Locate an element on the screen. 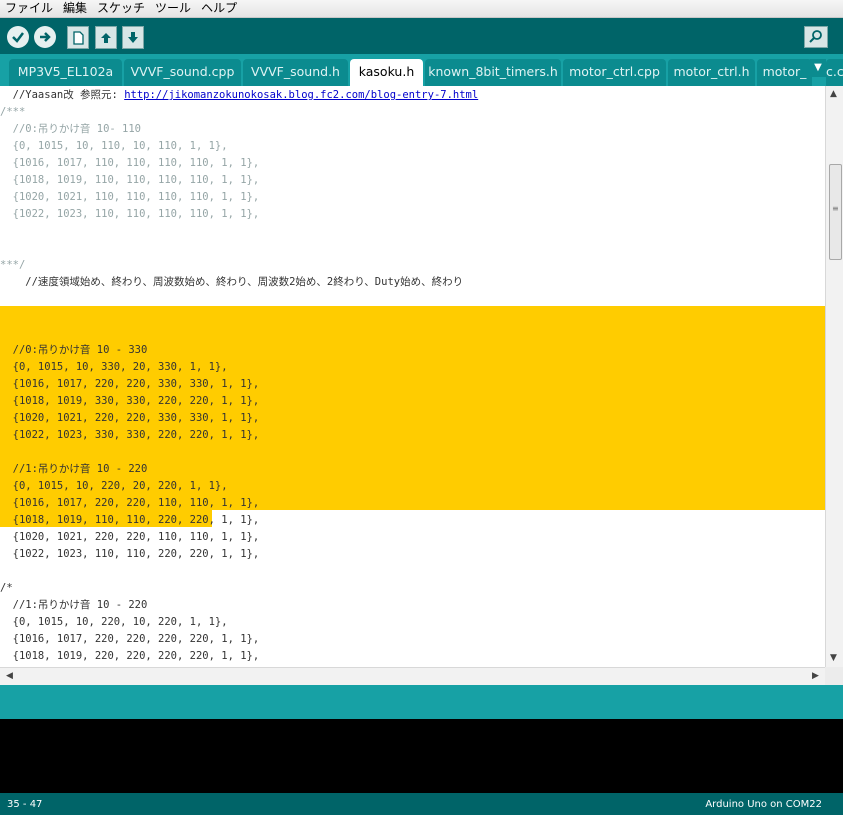  scroll-left-icon: ◀ is located at coordinates (9, 676).